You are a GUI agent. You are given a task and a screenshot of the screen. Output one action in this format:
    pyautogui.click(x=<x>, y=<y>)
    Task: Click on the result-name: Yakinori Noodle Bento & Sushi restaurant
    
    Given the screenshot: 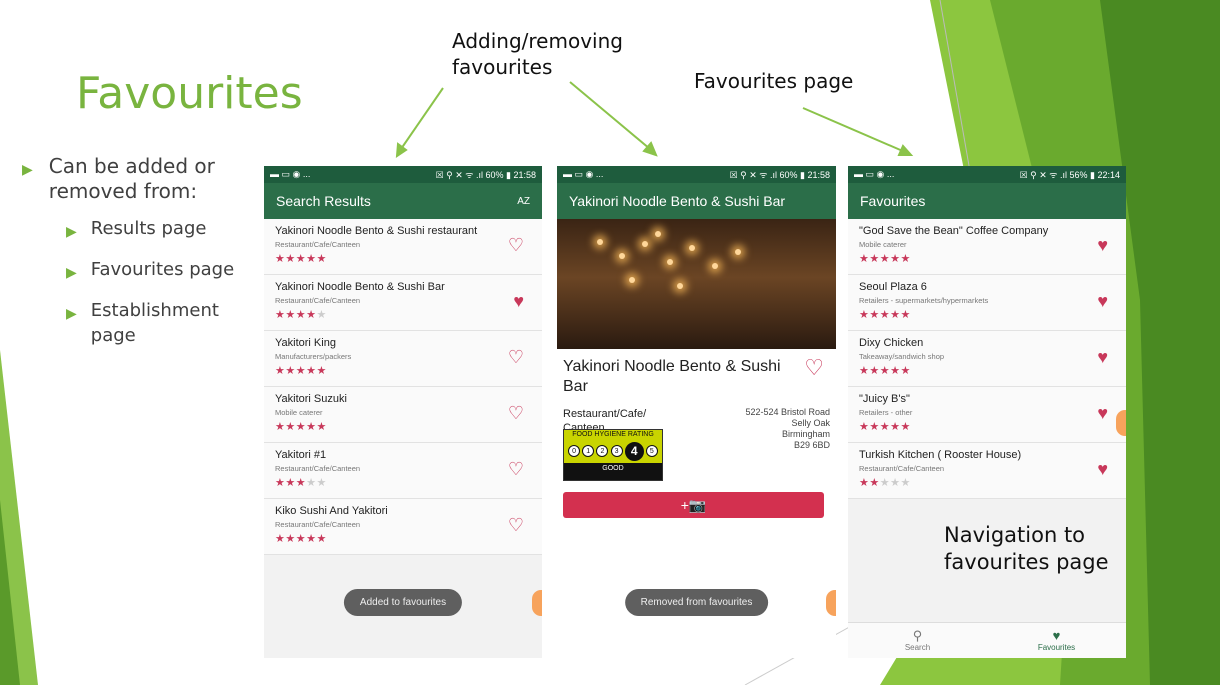 What is the action you would take?
    pyautogui.click(x=376, y=231)
    